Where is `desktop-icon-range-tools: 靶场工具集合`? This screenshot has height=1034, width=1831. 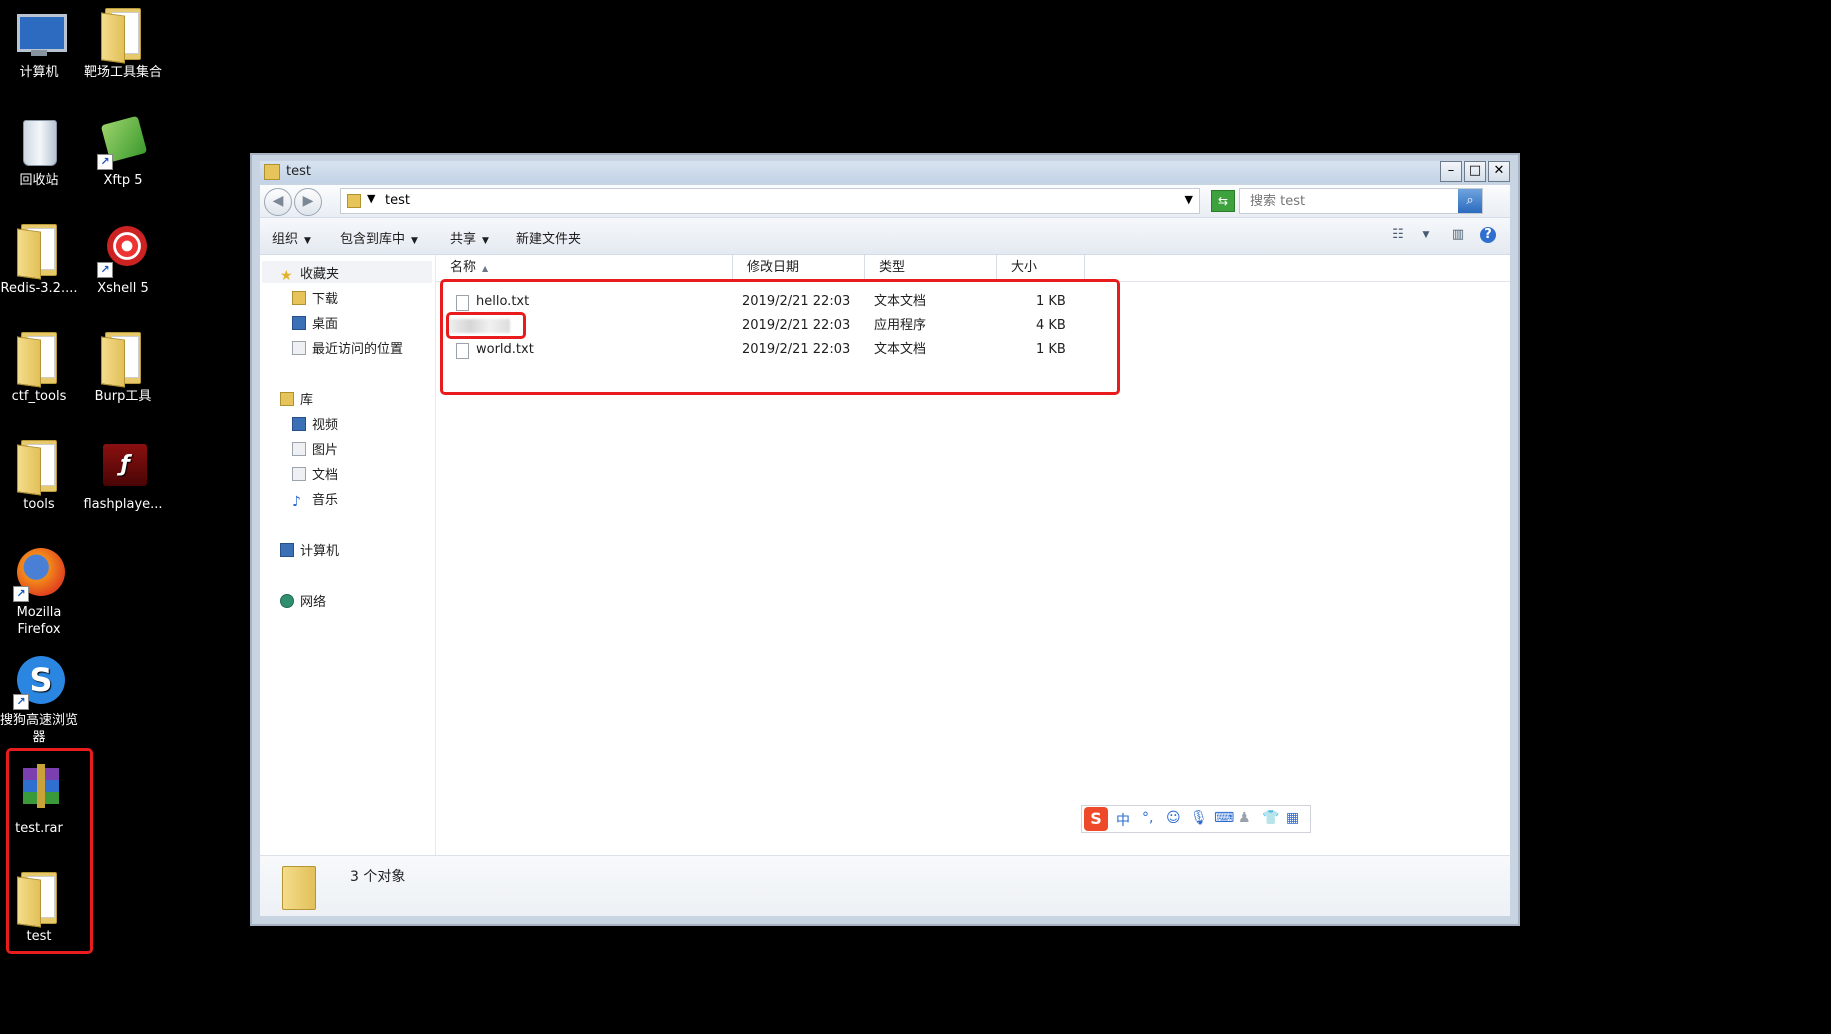 desktop-icon-range-tools: 靶场工具集合 is located at coordinates (123, 44).